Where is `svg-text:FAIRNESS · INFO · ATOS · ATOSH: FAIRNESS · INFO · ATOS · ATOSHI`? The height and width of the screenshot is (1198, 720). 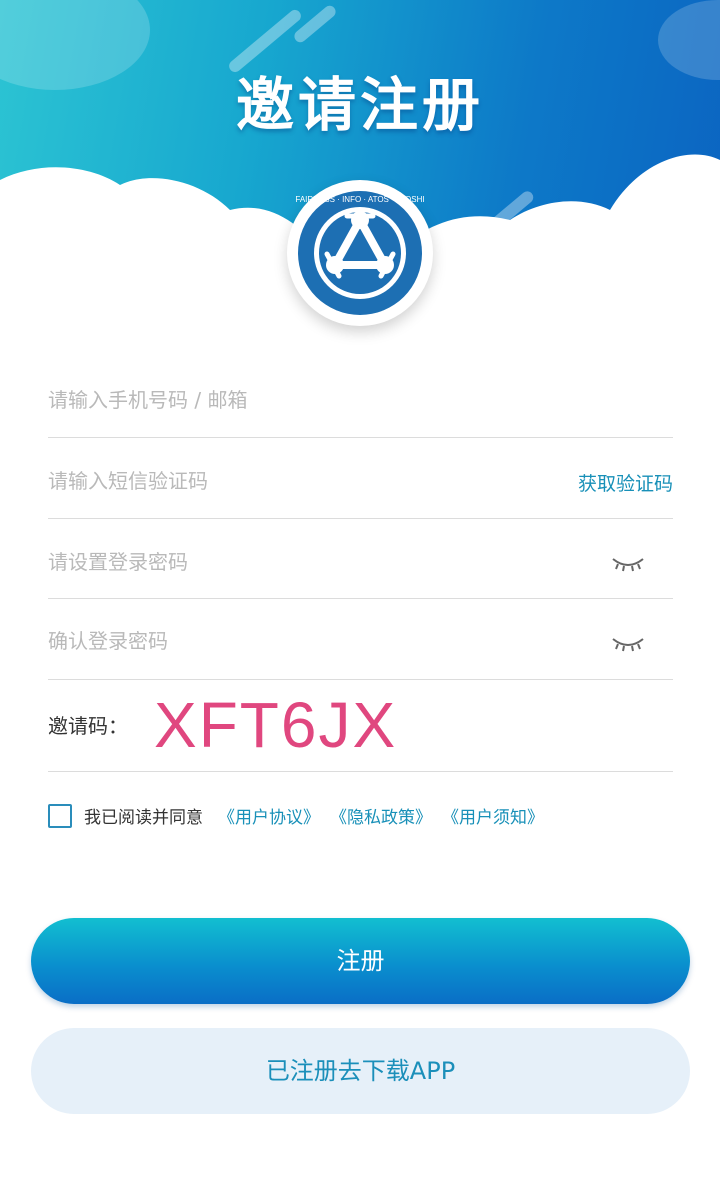
svg-text:FAIRNESS · INFO · ATOS · ATOSH: FAIRNESS · INFO · ATOS · ATOSHI is located at coordinates (359, 199).